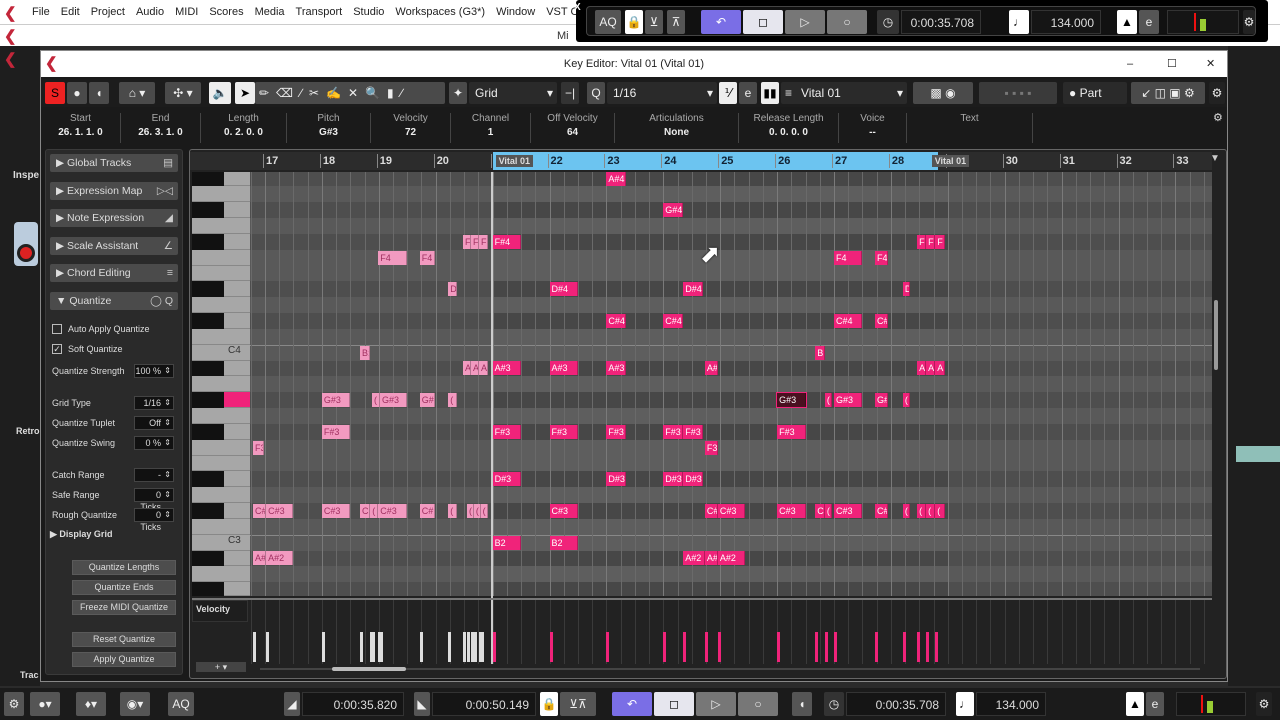 This screenshot has height=720, width=1280. Describe the element at coordinates (168, 246) in the screenshot. I see `section-icon: ∠` at that location.